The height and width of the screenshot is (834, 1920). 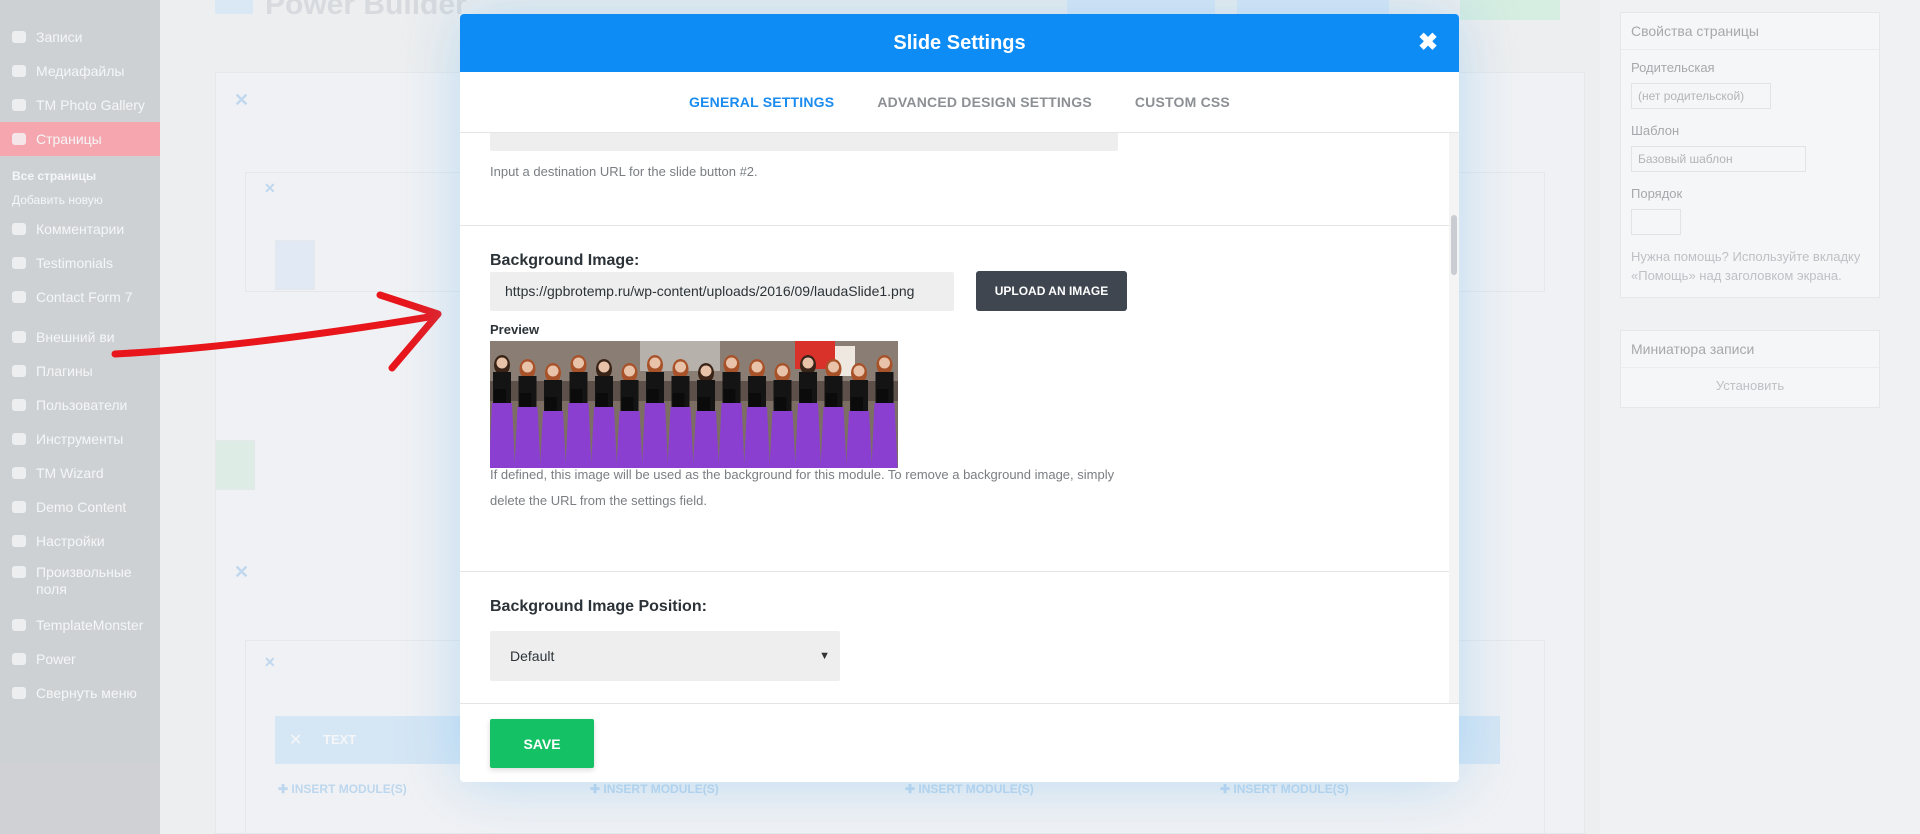 I want to click on modal-header: Slide Settings ✖, so click(x=959, y=43).